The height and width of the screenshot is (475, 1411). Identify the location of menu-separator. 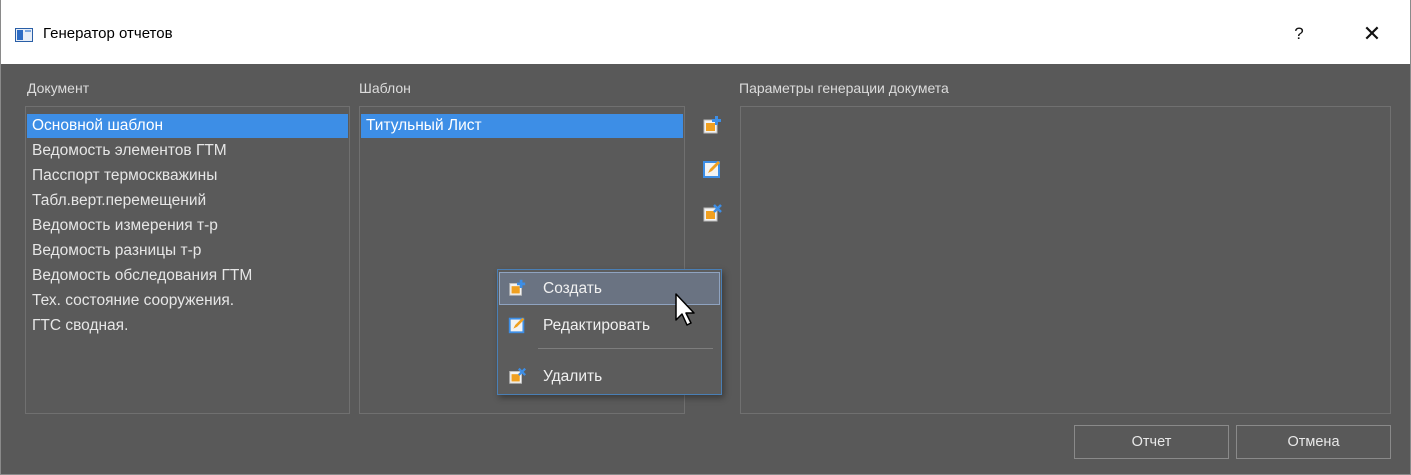
(625, 348).